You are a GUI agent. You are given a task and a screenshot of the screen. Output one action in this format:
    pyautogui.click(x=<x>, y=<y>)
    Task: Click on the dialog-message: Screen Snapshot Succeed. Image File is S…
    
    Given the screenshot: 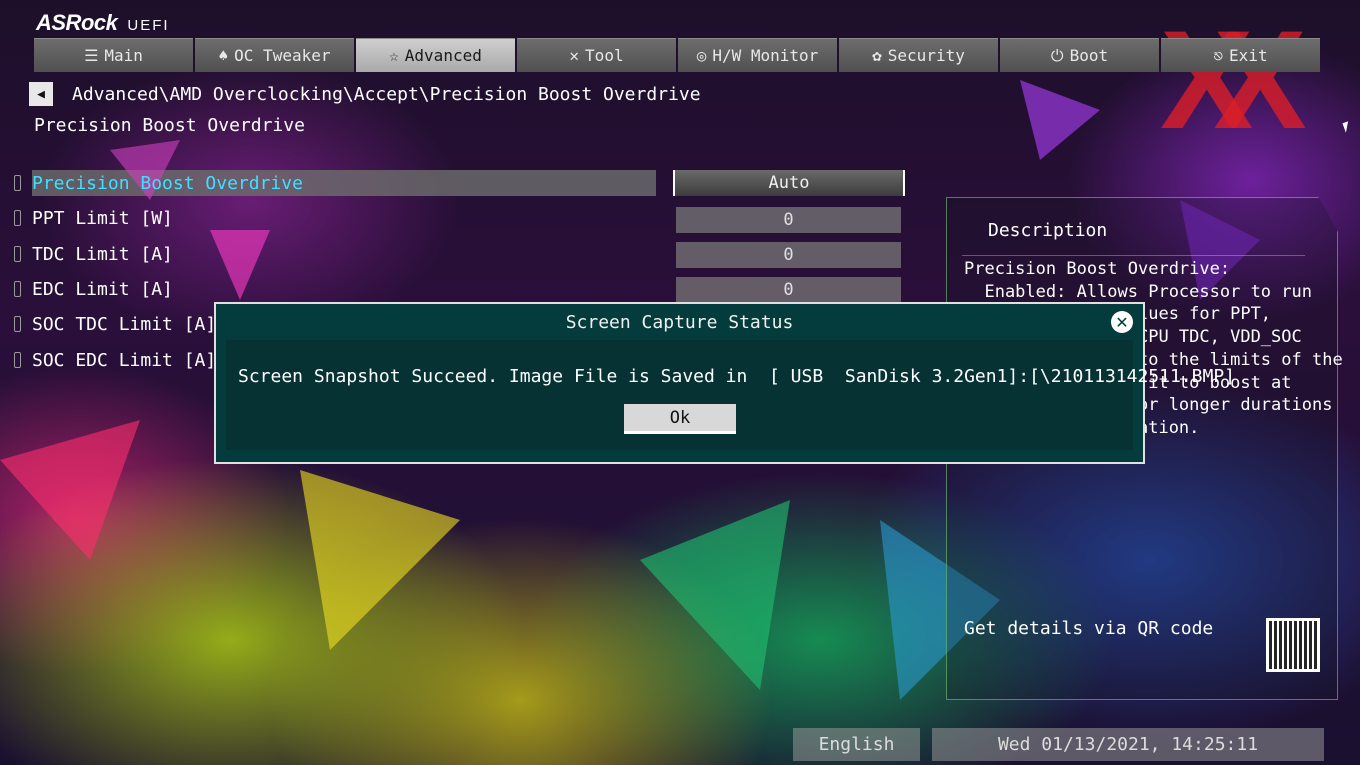 What is the action you would take?
    pyautogui.click(x=736, y=376)
    